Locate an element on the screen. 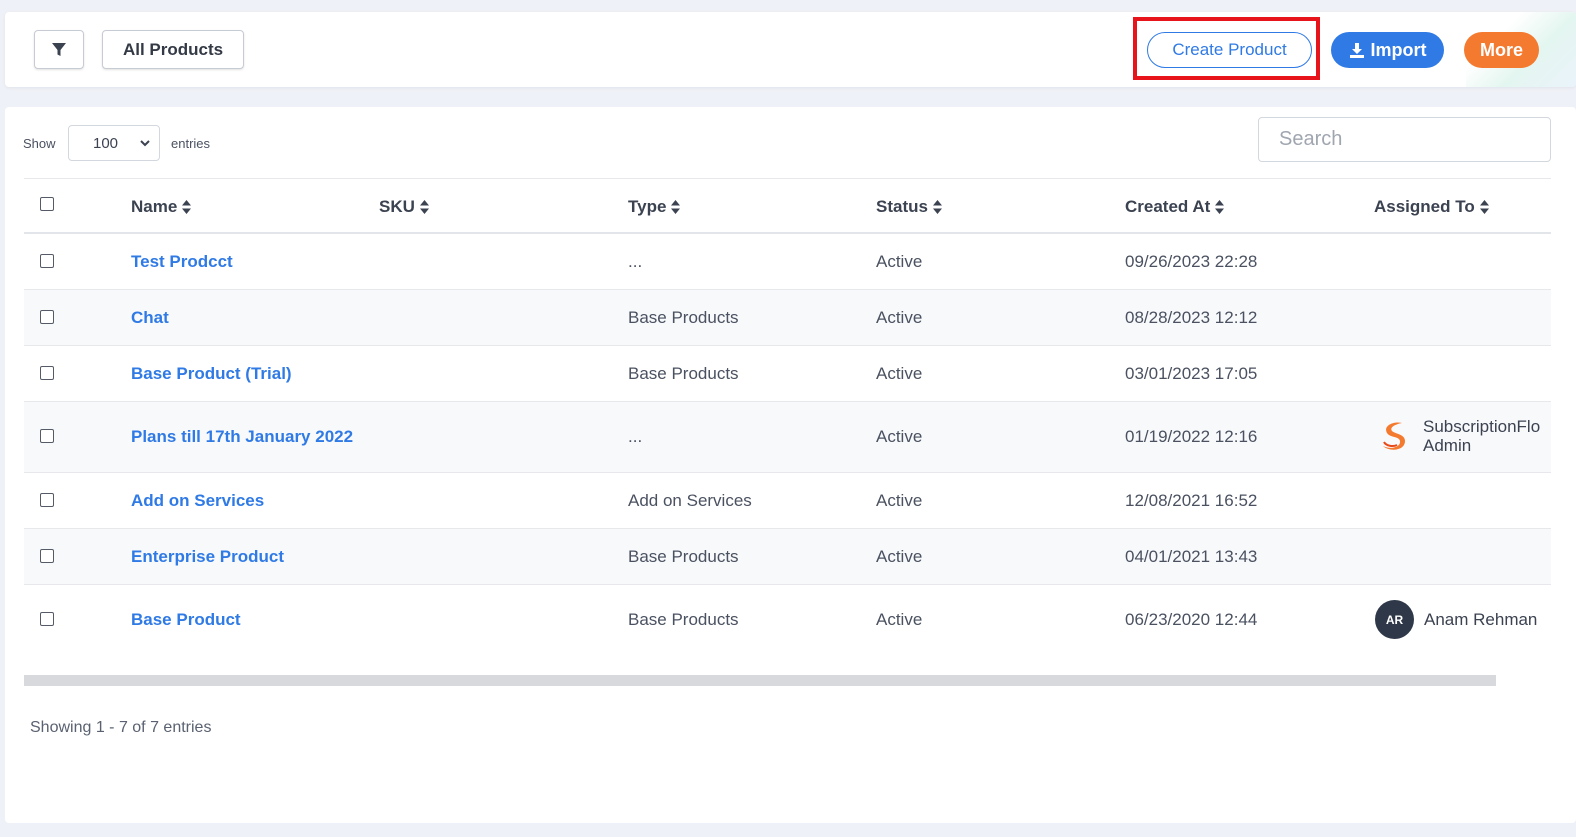 The image size is (1576, 837). column-header-label: Created At is located at coordinates (1168, 206).